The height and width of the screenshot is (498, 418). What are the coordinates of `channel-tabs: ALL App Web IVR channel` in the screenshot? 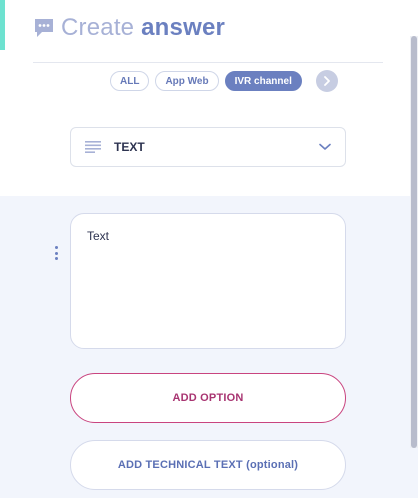 It's located at (224, 81).